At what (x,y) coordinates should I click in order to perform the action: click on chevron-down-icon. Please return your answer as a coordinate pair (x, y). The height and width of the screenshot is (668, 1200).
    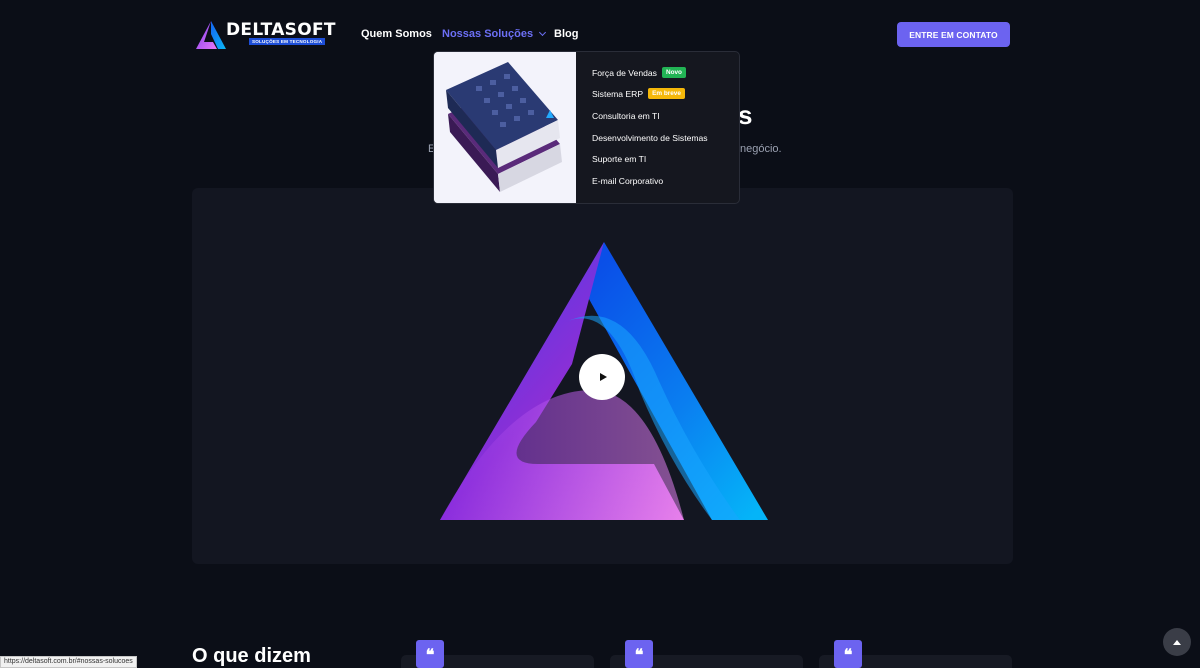
    Looking at the image, I should click on (543, 32).